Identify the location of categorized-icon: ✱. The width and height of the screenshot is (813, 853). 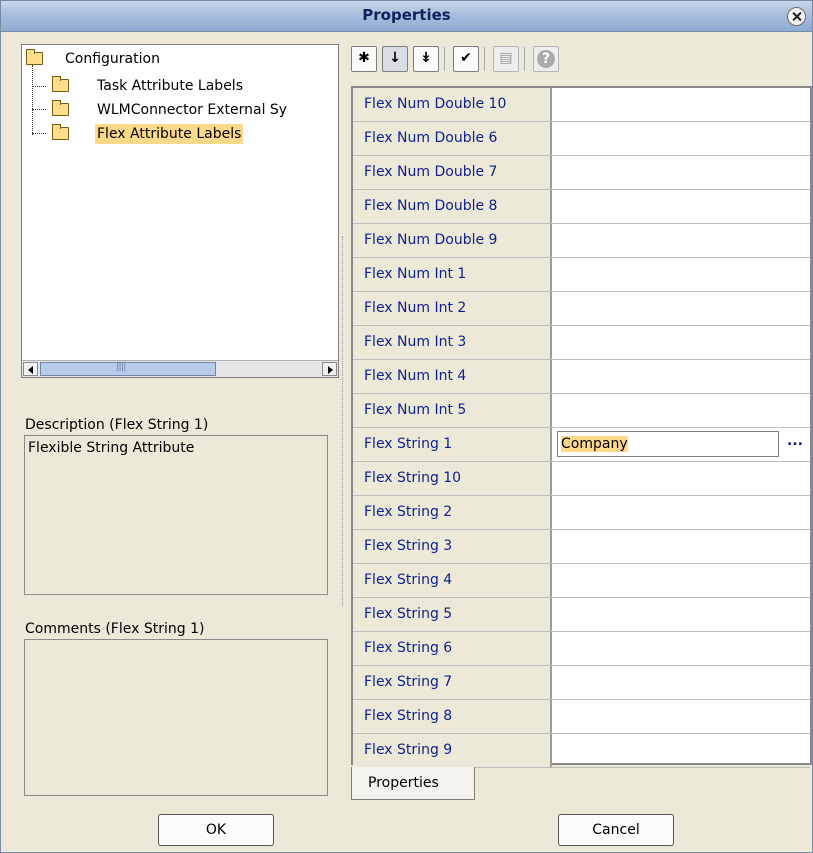
(364, 58).